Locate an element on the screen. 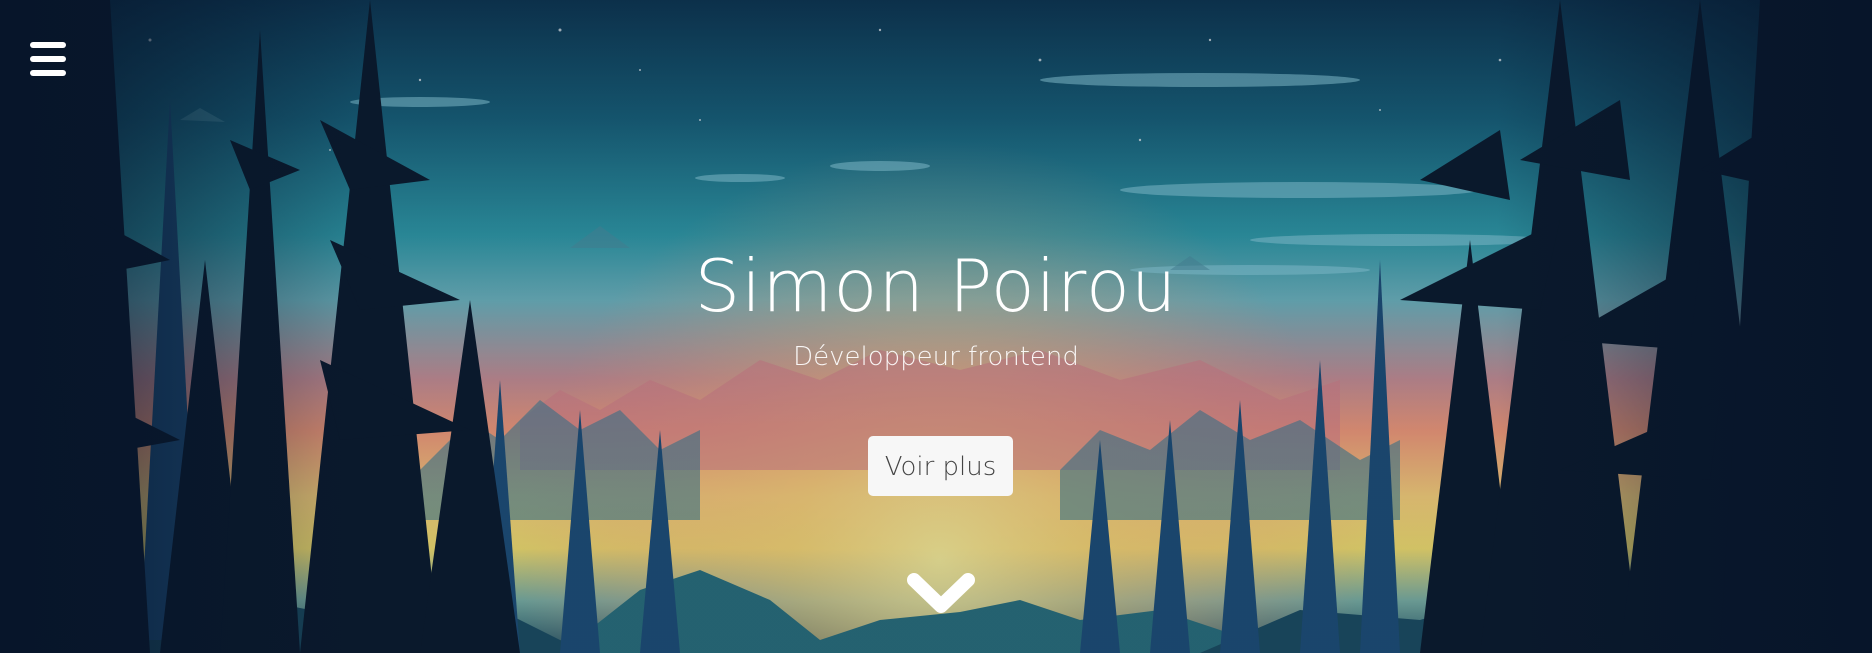  menu-bar-bottom is located at coordinates (48, 73).